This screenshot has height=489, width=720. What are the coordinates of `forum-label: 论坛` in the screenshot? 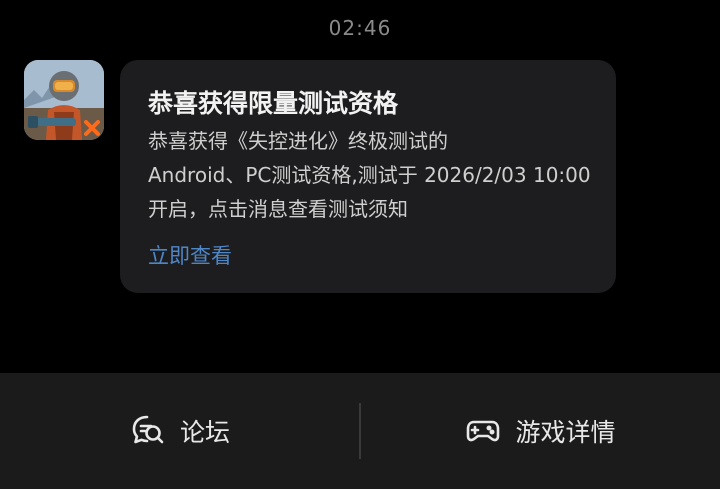 It's located at (204, 432).